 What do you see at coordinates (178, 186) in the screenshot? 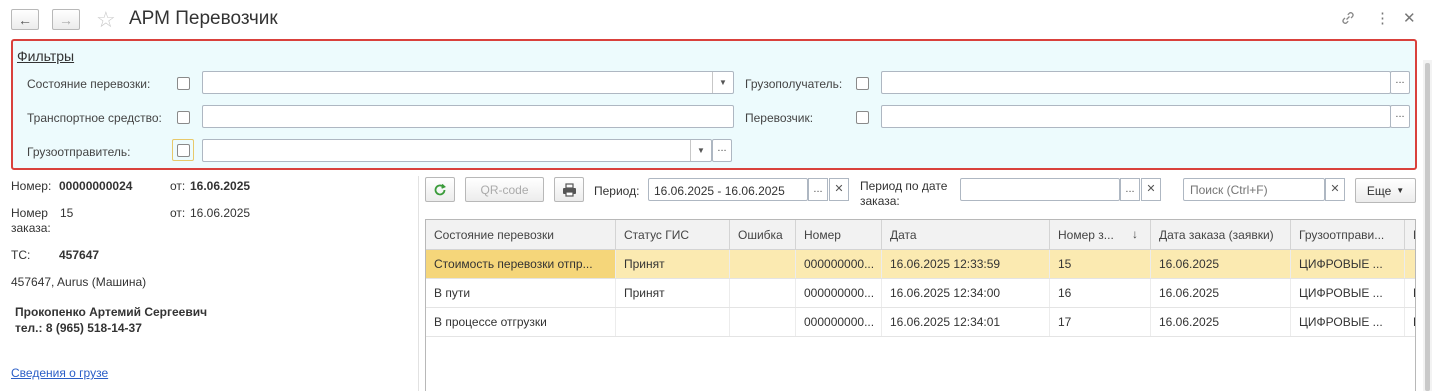
I see `from-label: от:` at bounding box center [178, 186].